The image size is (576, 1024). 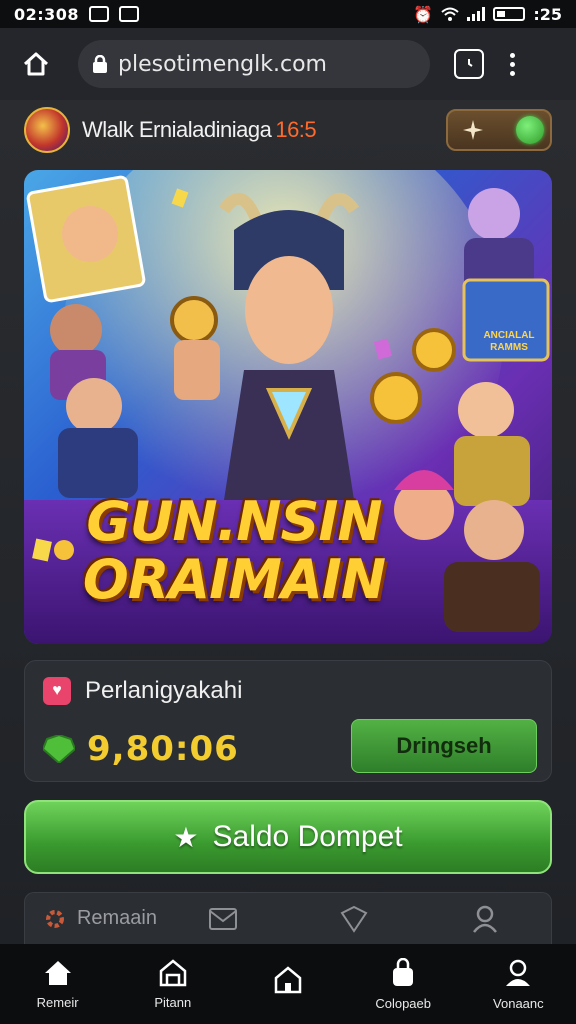 I want to click on star-icon: ★, so click(x=186, y=837).